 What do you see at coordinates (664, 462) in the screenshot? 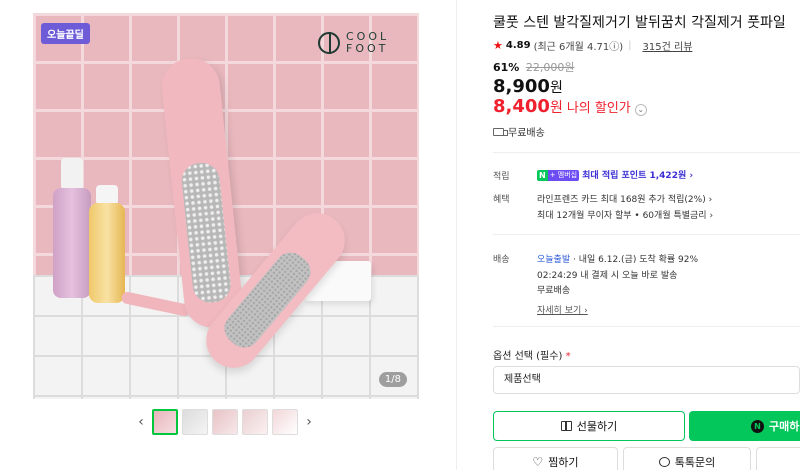
I see `chat-bubble-icon` at bounding box center [664, 462].